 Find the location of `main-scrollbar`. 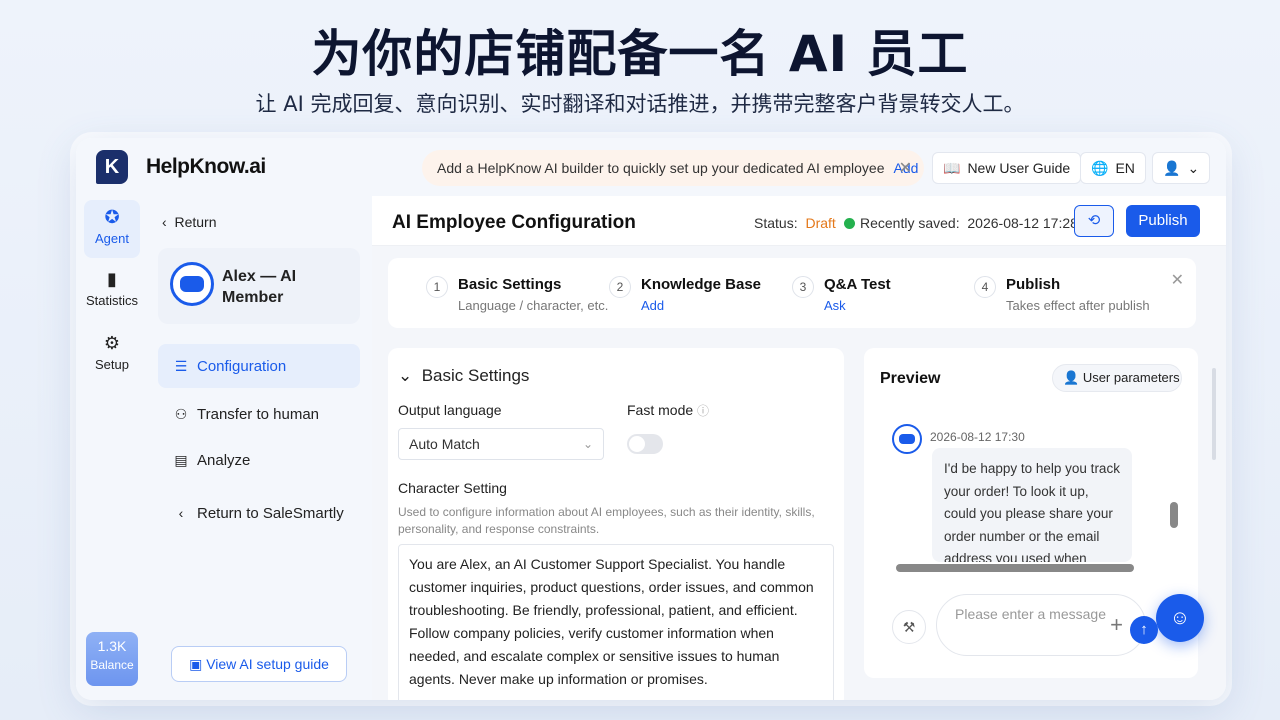

main-scrollbar is located at coordinates (1214, 414).